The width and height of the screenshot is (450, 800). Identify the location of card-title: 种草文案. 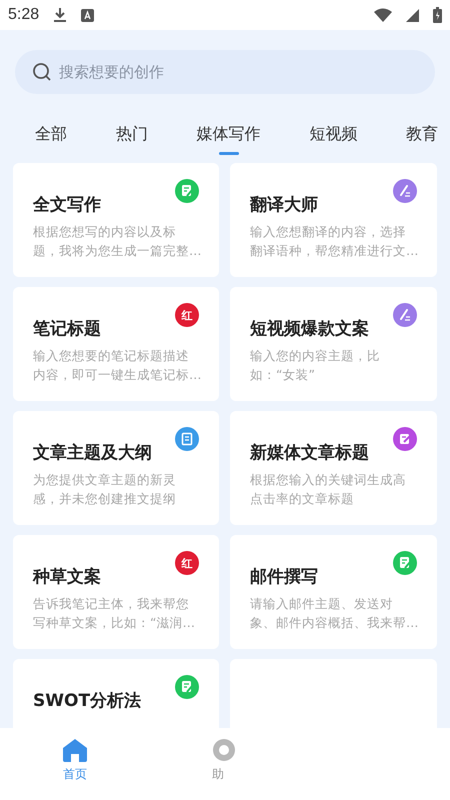
(67, 577).